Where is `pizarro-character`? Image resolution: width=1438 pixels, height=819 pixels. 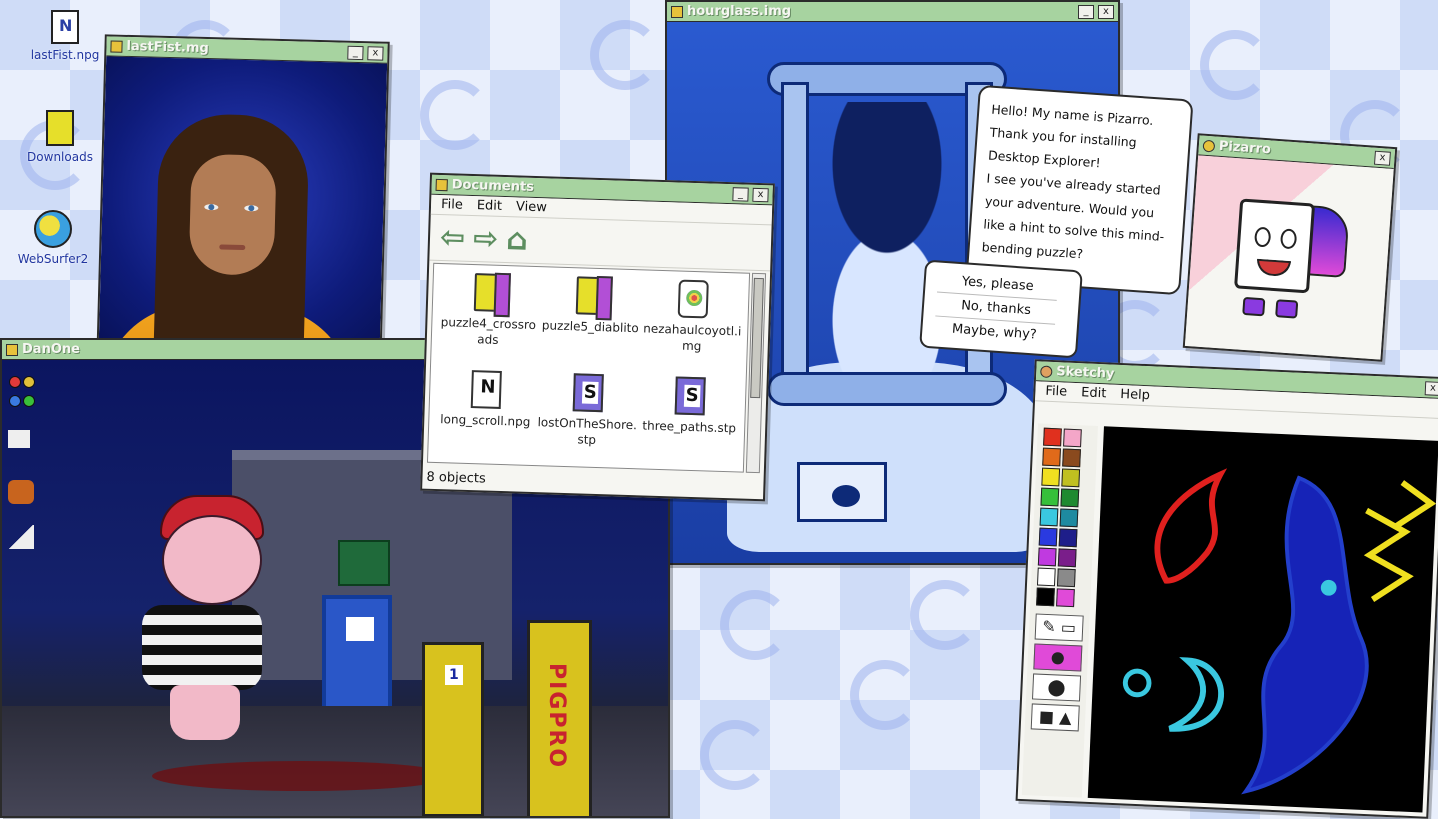 pizarro-character is located at coordinates (1275, 246).